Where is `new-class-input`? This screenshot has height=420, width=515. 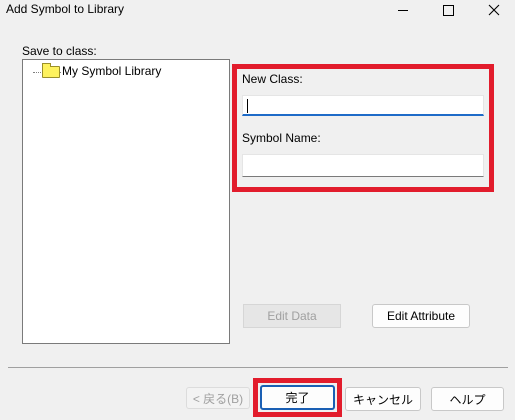 new-class-input is located at coordinates (363, 105).